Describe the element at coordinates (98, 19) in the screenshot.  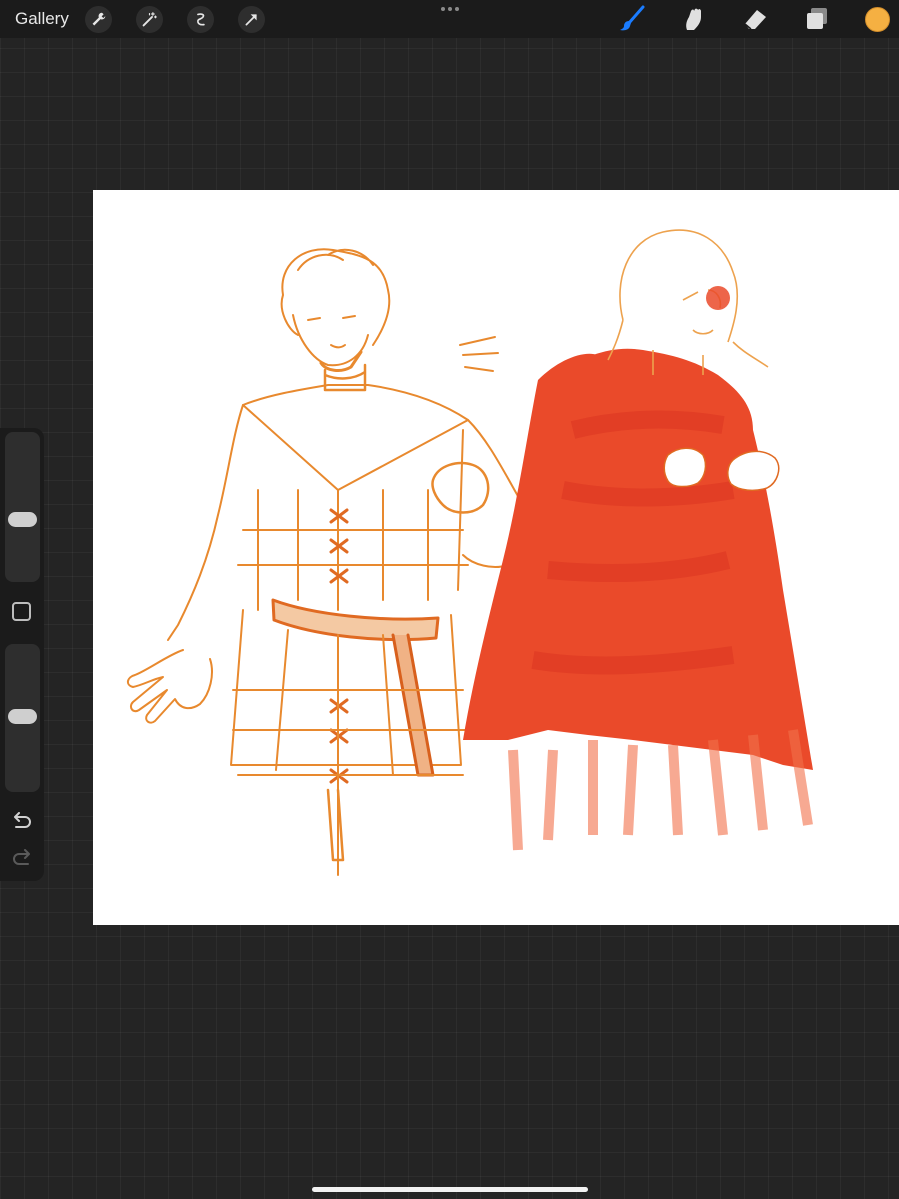
I see `wrench-icon` at that location.